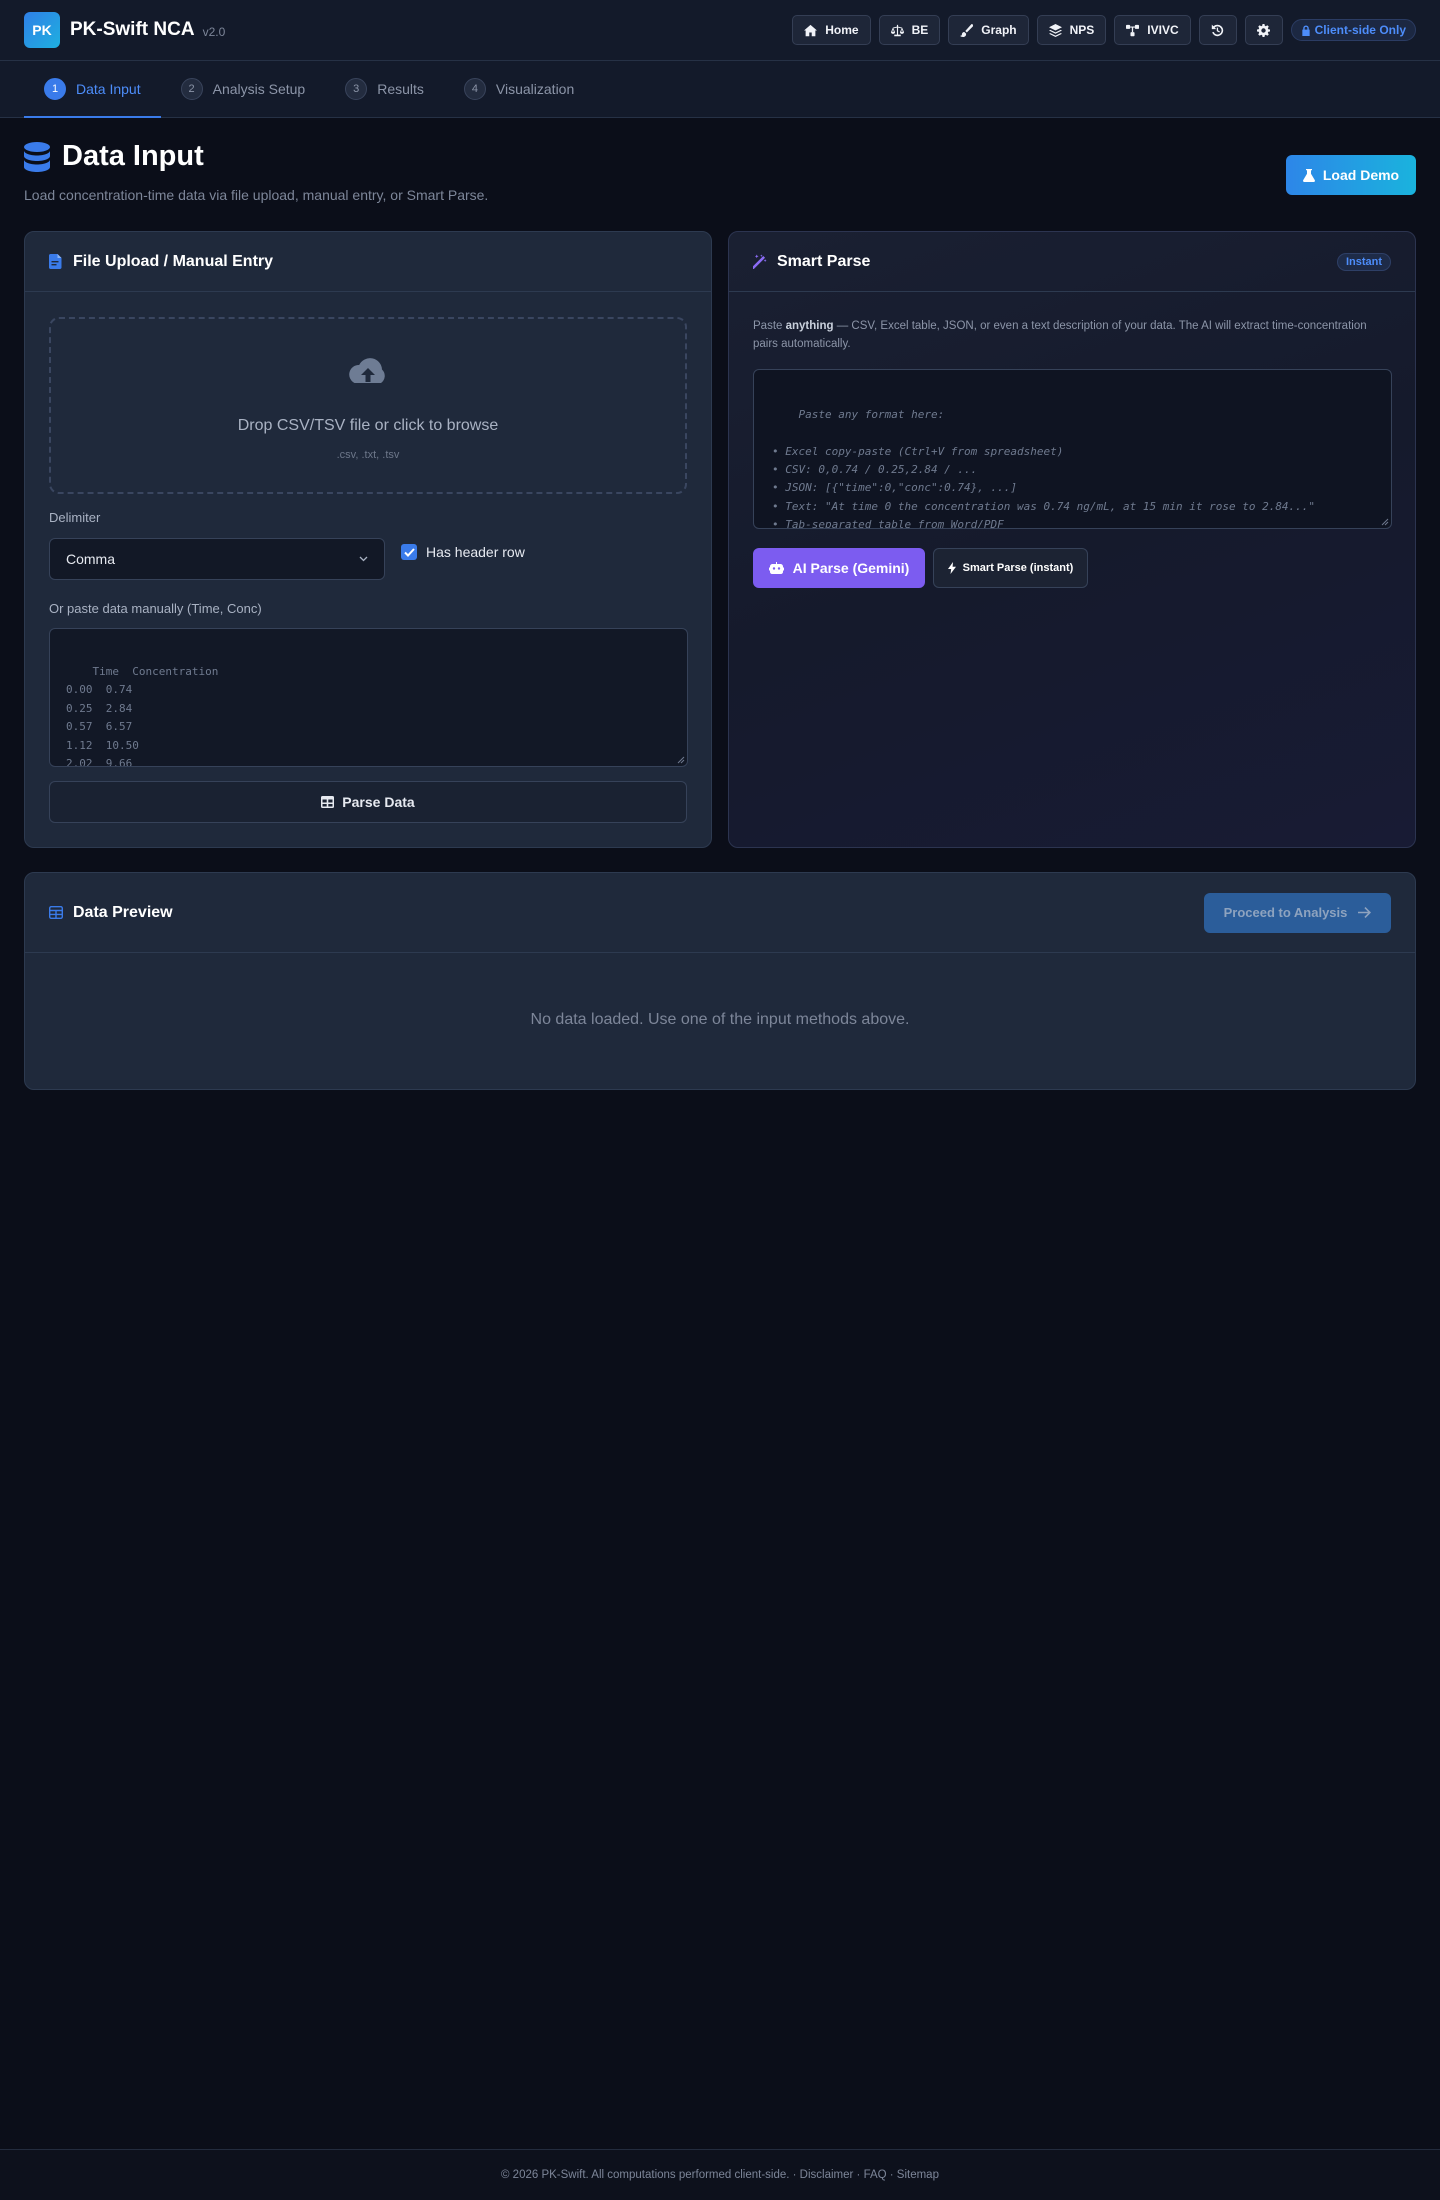 Image resolution: width=1440 pixels, height=2200 pixels. Describe the element at coordinates (535, 89) in the screenshot. I see `step-label: Visualization` at that location.